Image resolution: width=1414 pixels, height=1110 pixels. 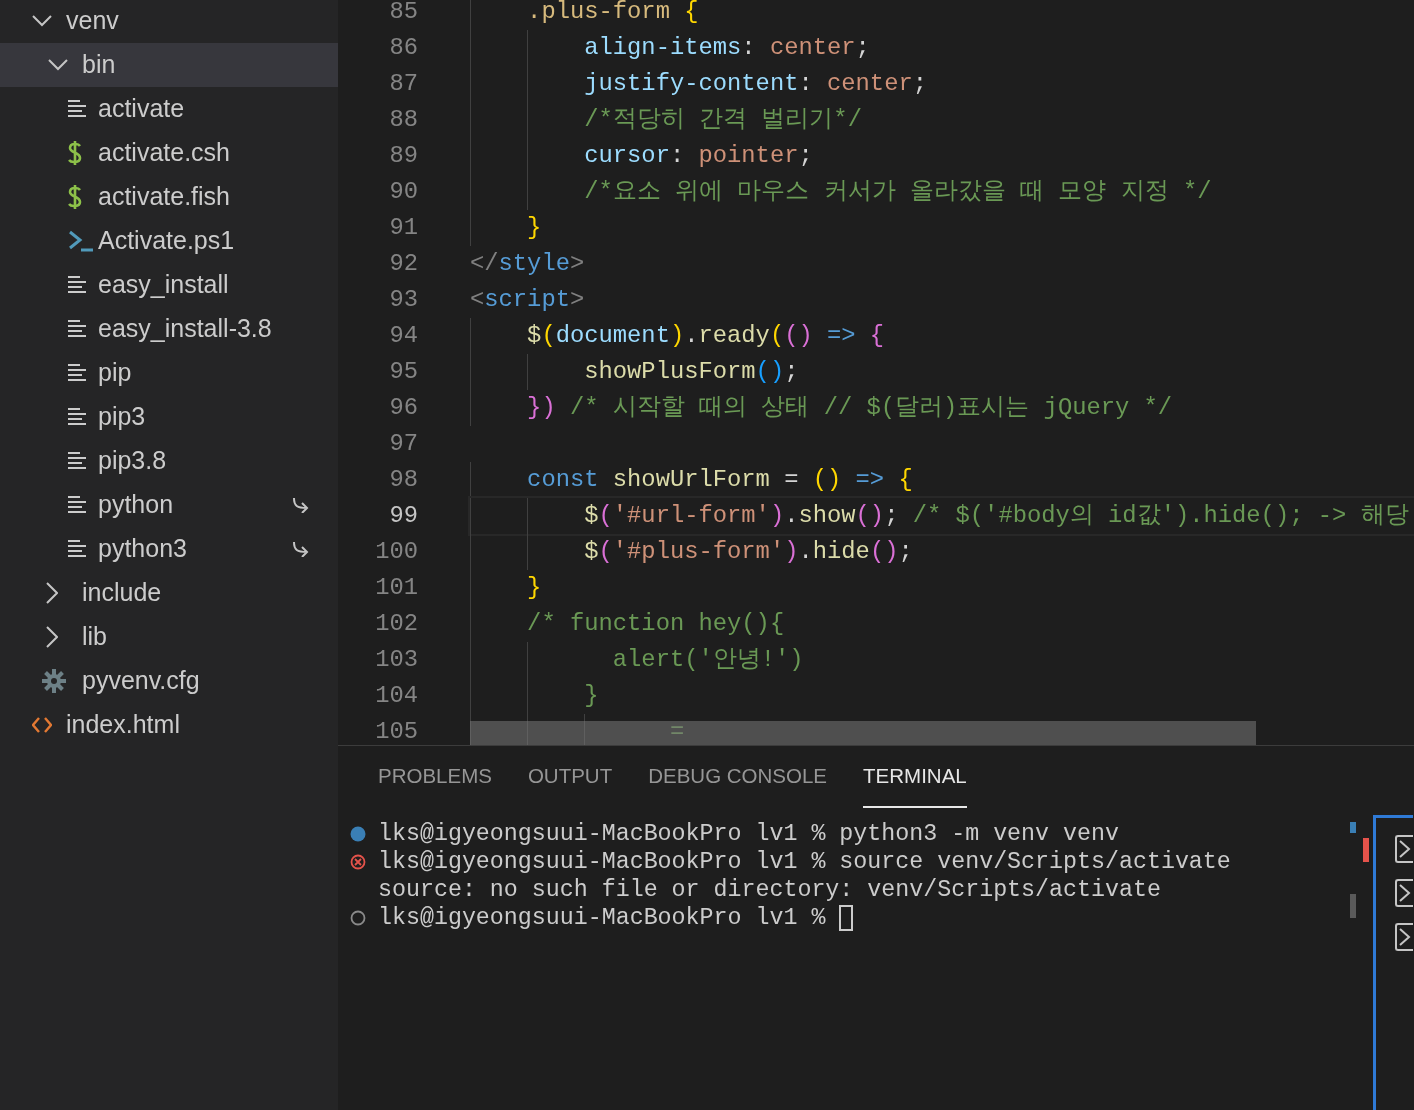 I want to click on error-marker, so click(x=1366, y=850).